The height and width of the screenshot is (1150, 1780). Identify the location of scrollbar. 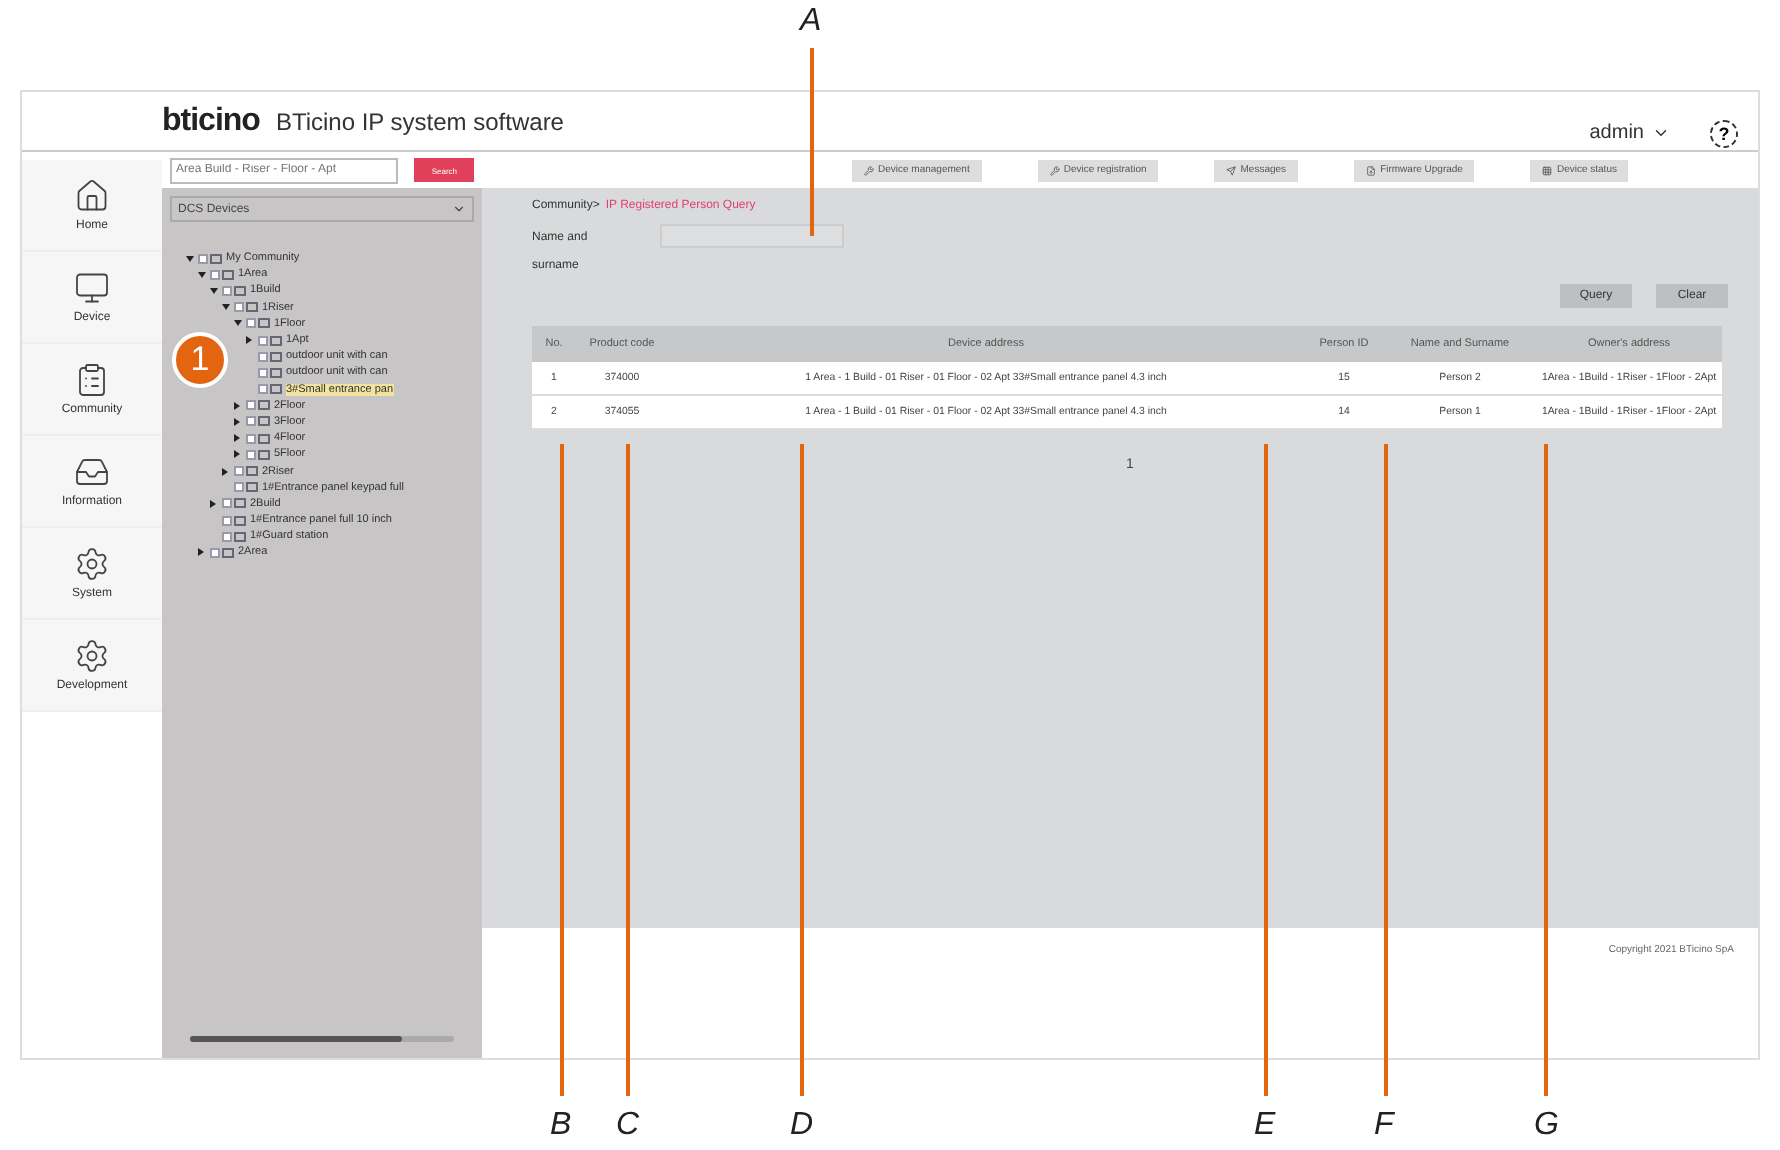
(322, 1039).